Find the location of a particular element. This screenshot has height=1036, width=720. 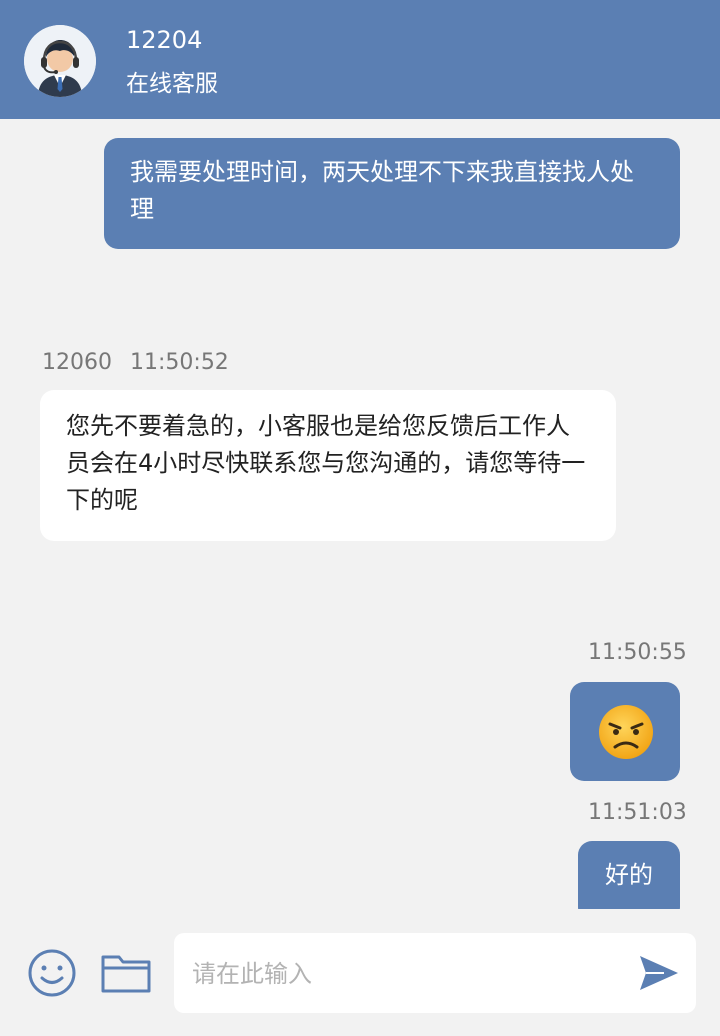

message-input-box is located at coordinates (435, 974).